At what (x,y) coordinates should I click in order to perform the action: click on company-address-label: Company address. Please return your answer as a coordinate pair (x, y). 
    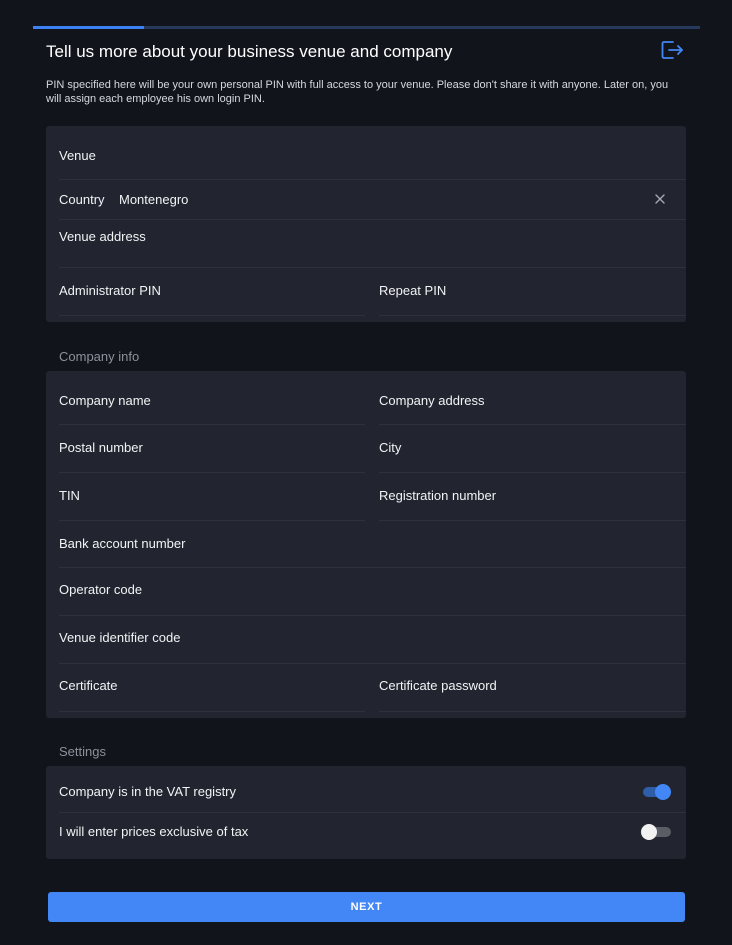
    Looking at the image, I should click on (432, 400).